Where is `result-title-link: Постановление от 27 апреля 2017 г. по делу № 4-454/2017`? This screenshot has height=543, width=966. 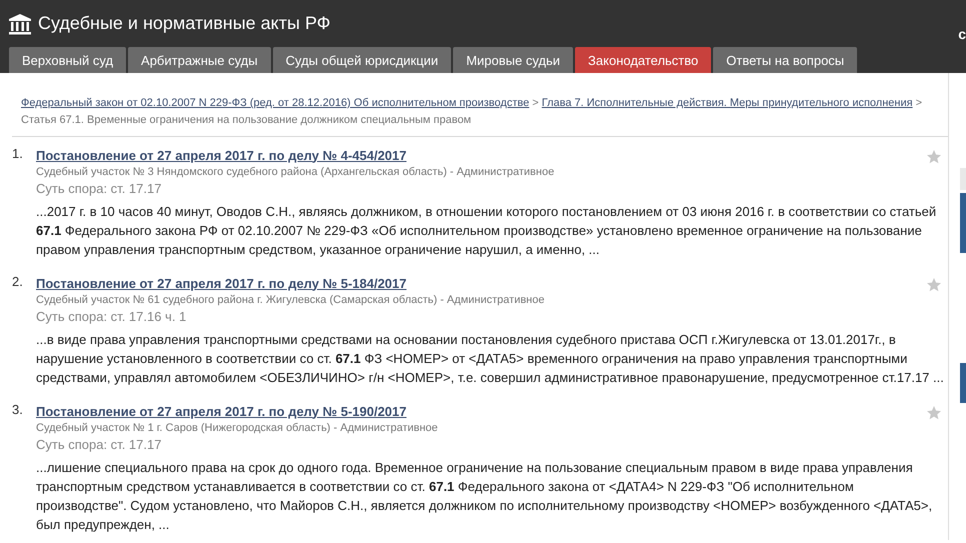
result-title-link: Постановление от 27 апреля 2017 г. по делу № 4-454/2017 is located at coordinates (221, 155).